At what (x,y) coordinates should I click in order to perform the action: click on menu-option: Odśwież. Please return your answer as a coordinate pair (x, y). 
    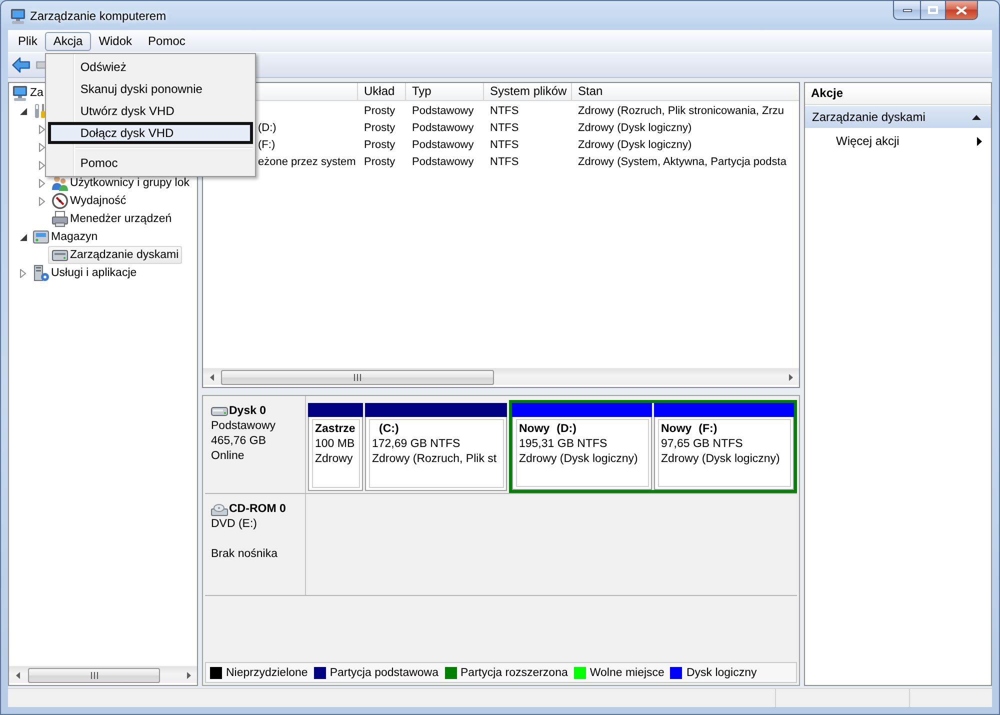
    Looking at the image, I should click on (151, 67).